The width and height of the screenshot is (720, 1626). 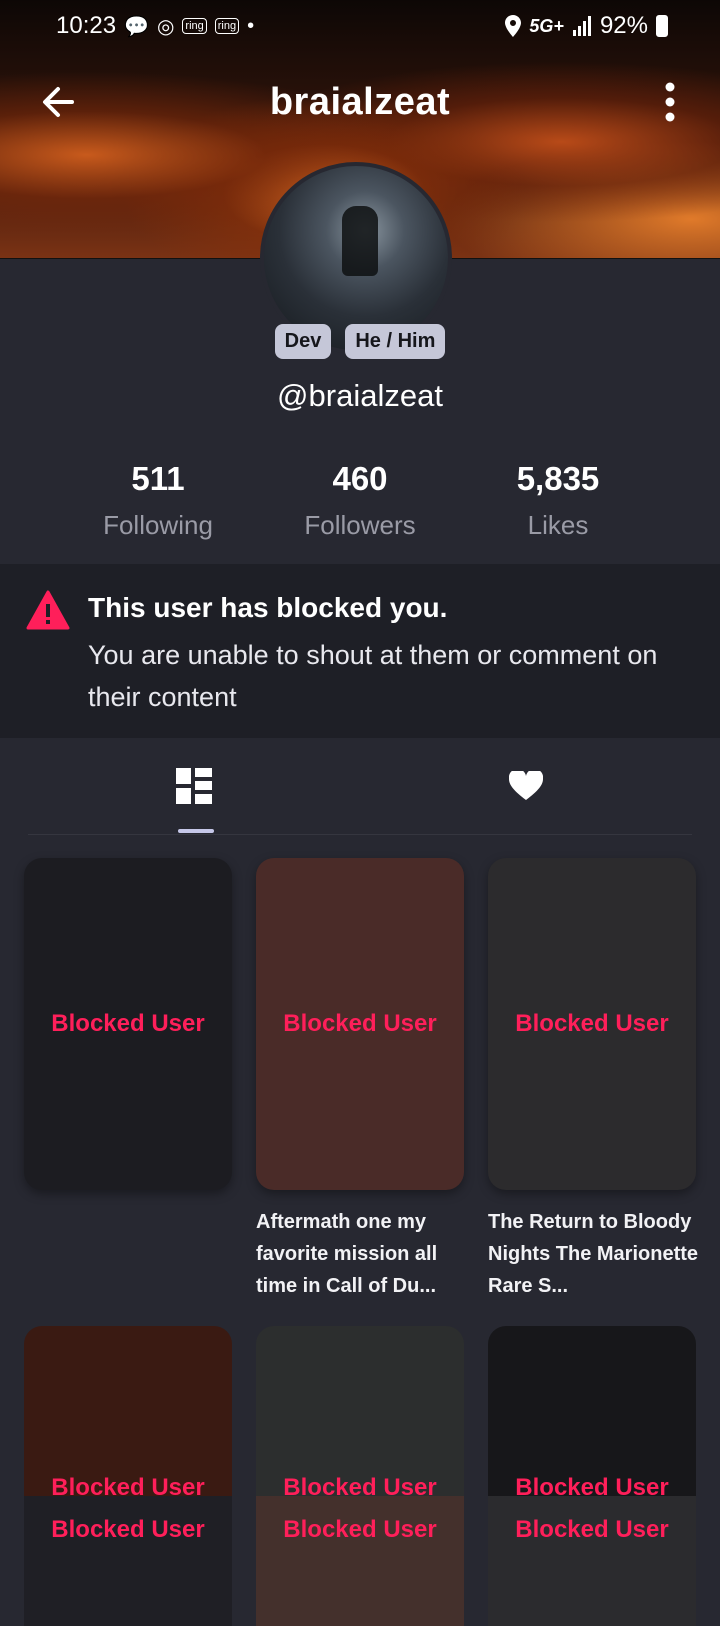 I want to click on tab-selected-indicator, so click(x=196, y=831).